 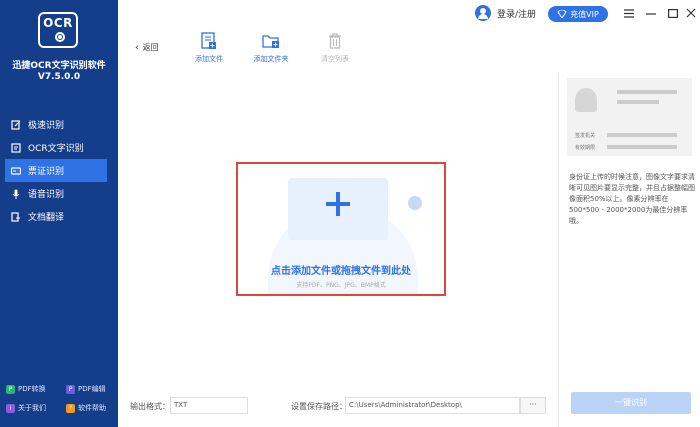 I want to click on add-folder-button: 添加文件夹, so click(x=271, y=48).